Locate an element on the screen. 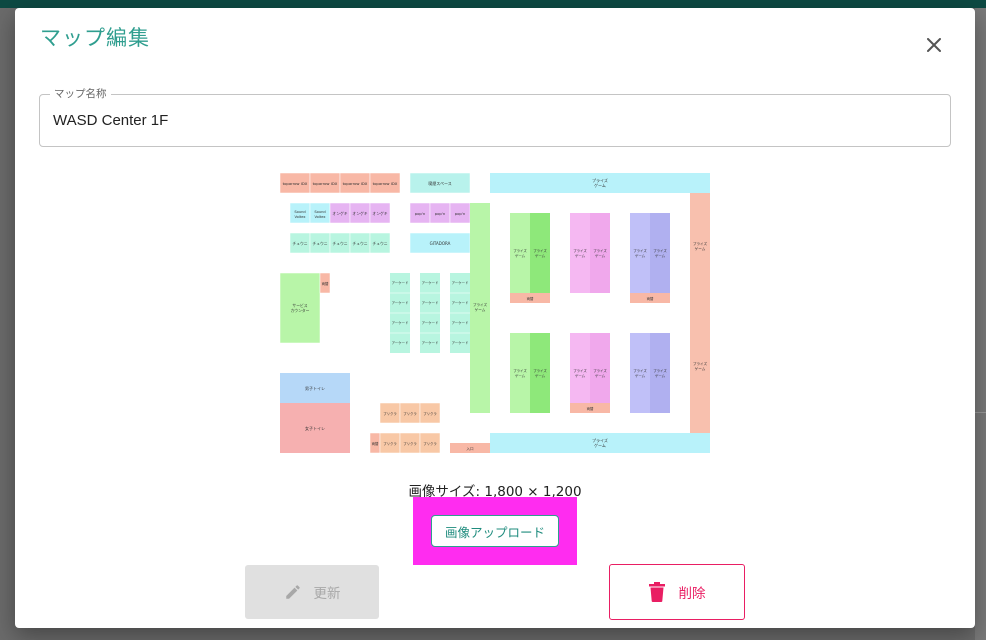  svg-text: 入口 is located at coordinates (470, 448).